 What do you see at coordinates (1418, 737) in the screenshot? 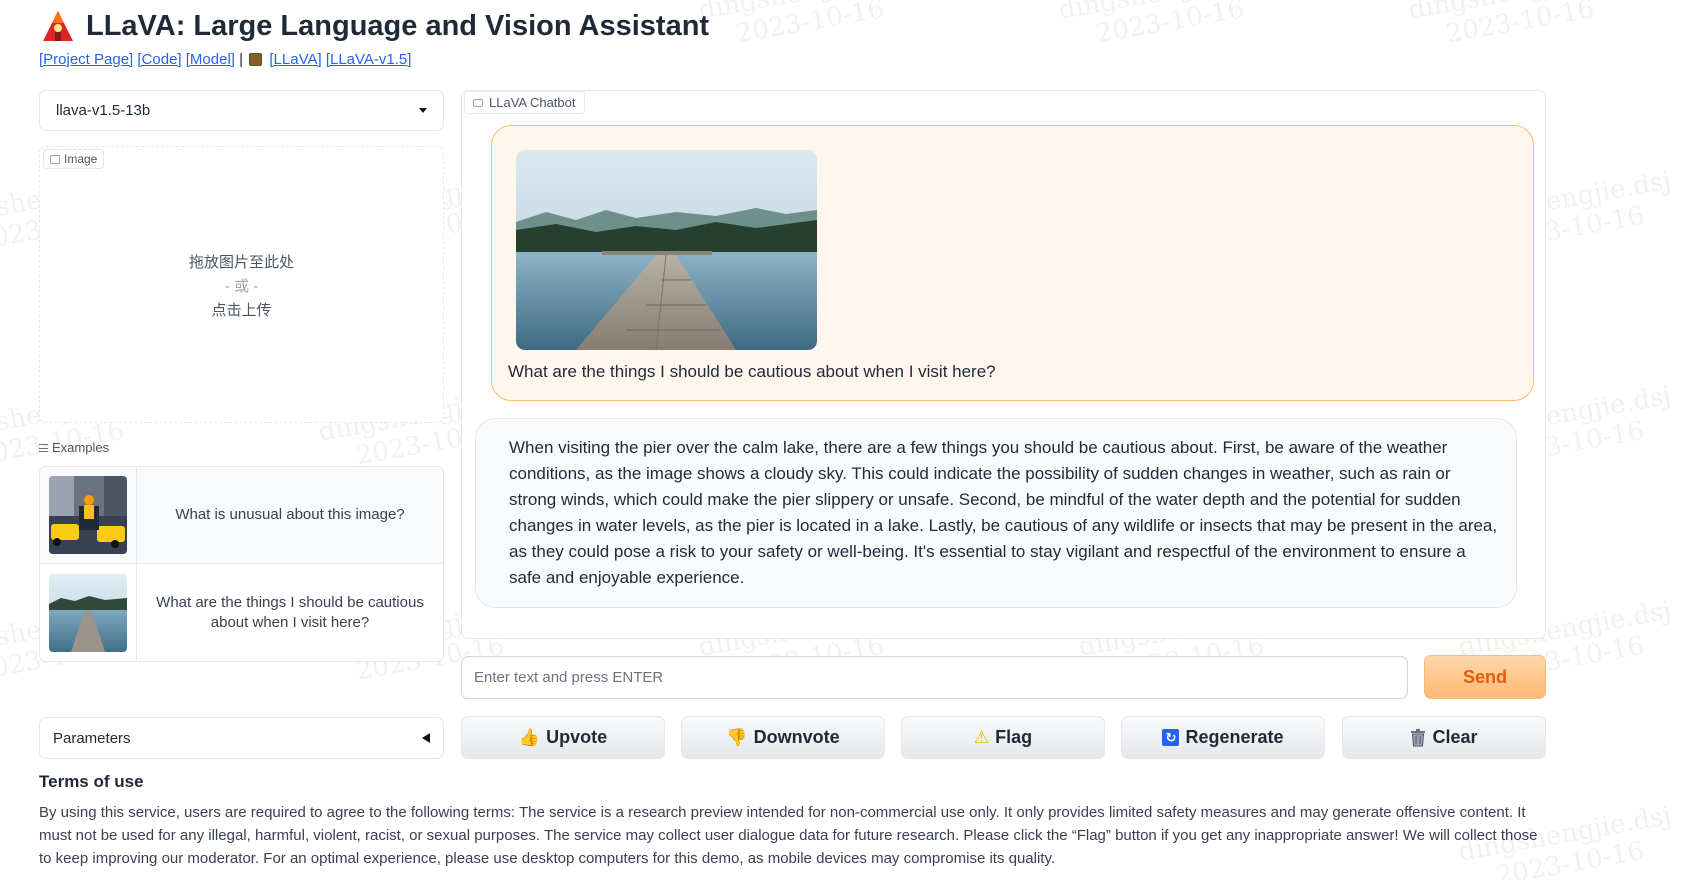
I see `trash-icon` at bounding box center [1418, 737].